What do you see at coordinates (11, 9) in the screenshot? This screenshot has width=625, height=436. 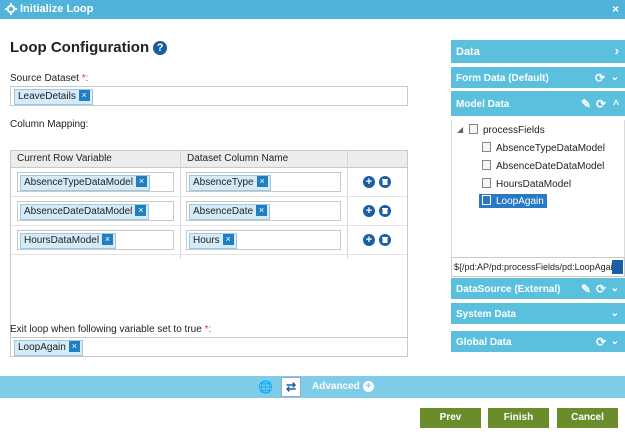 I see `gear-icon` at bounding box center [11, 9].